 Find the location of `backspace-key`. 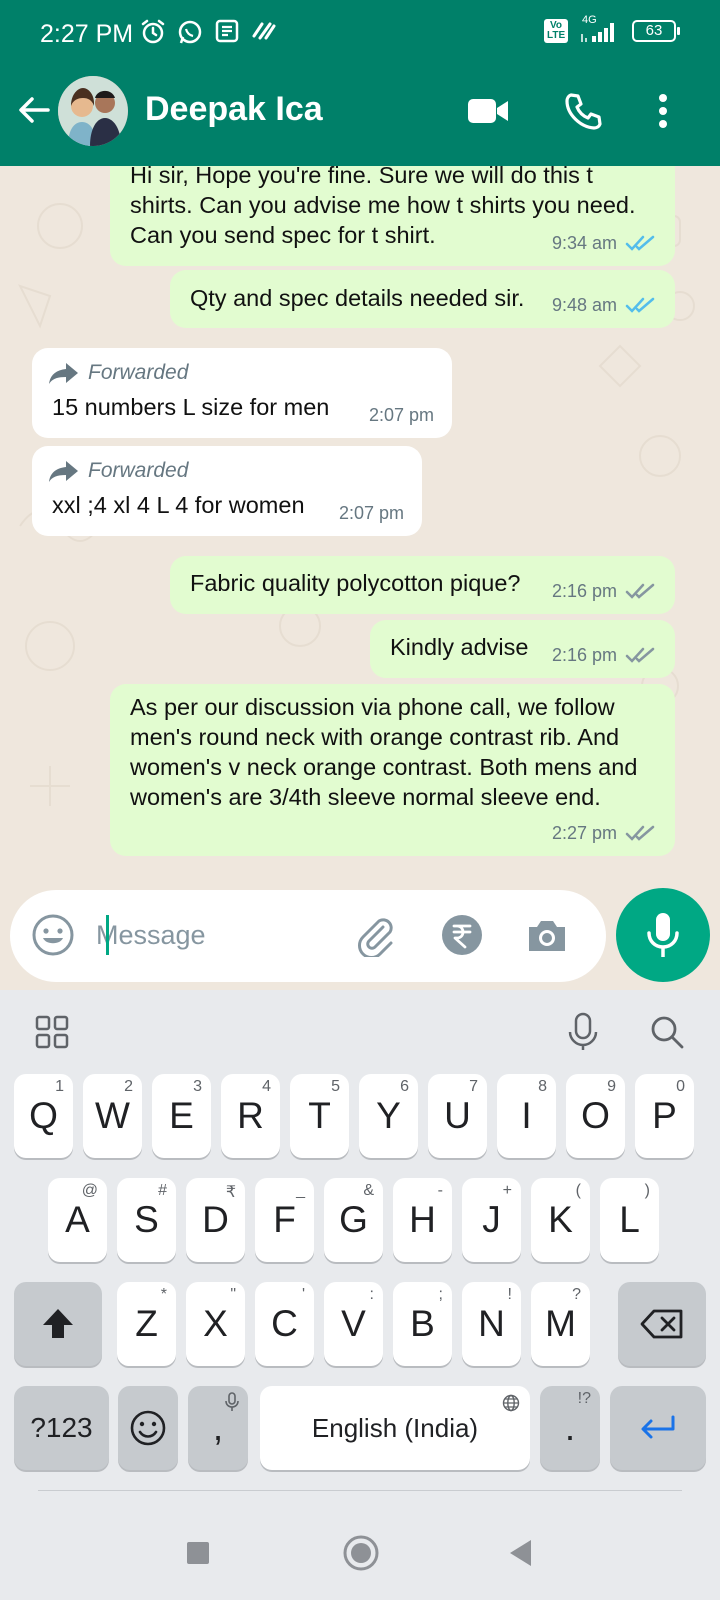

backspace-key is located at coordinates (662, 1324).